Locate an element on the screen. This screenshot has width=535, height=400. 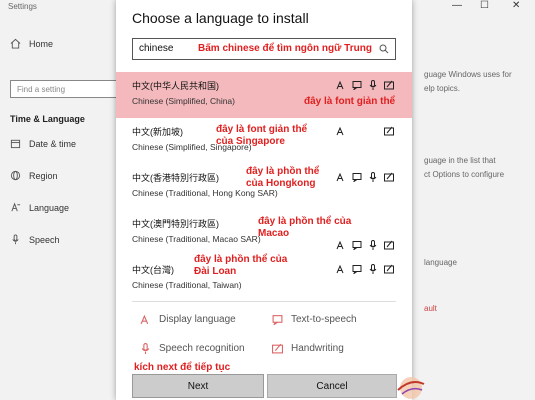
legend-label: Display language is located at coordinates (197, 319).